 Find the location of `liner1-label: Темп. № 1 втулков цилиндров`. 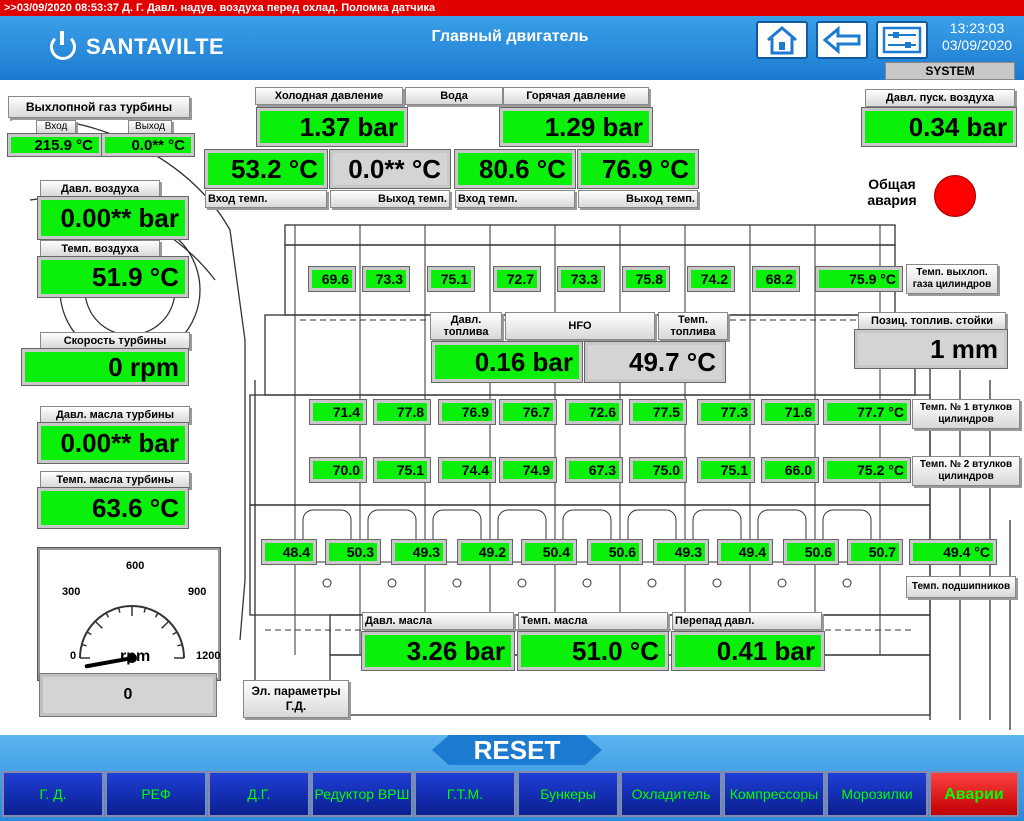

liner1-label: Темп. № 1 втулков цилиндров is located at coordinates (966, 414).